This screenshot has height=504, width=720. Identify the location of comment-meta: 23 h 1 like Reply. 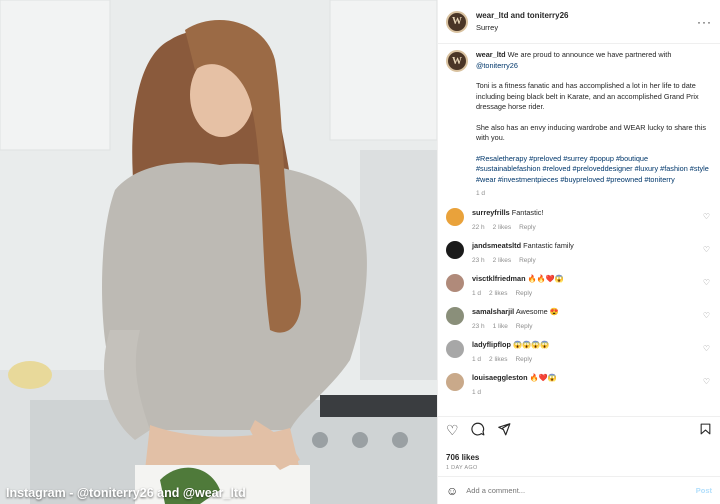
(515, 327).